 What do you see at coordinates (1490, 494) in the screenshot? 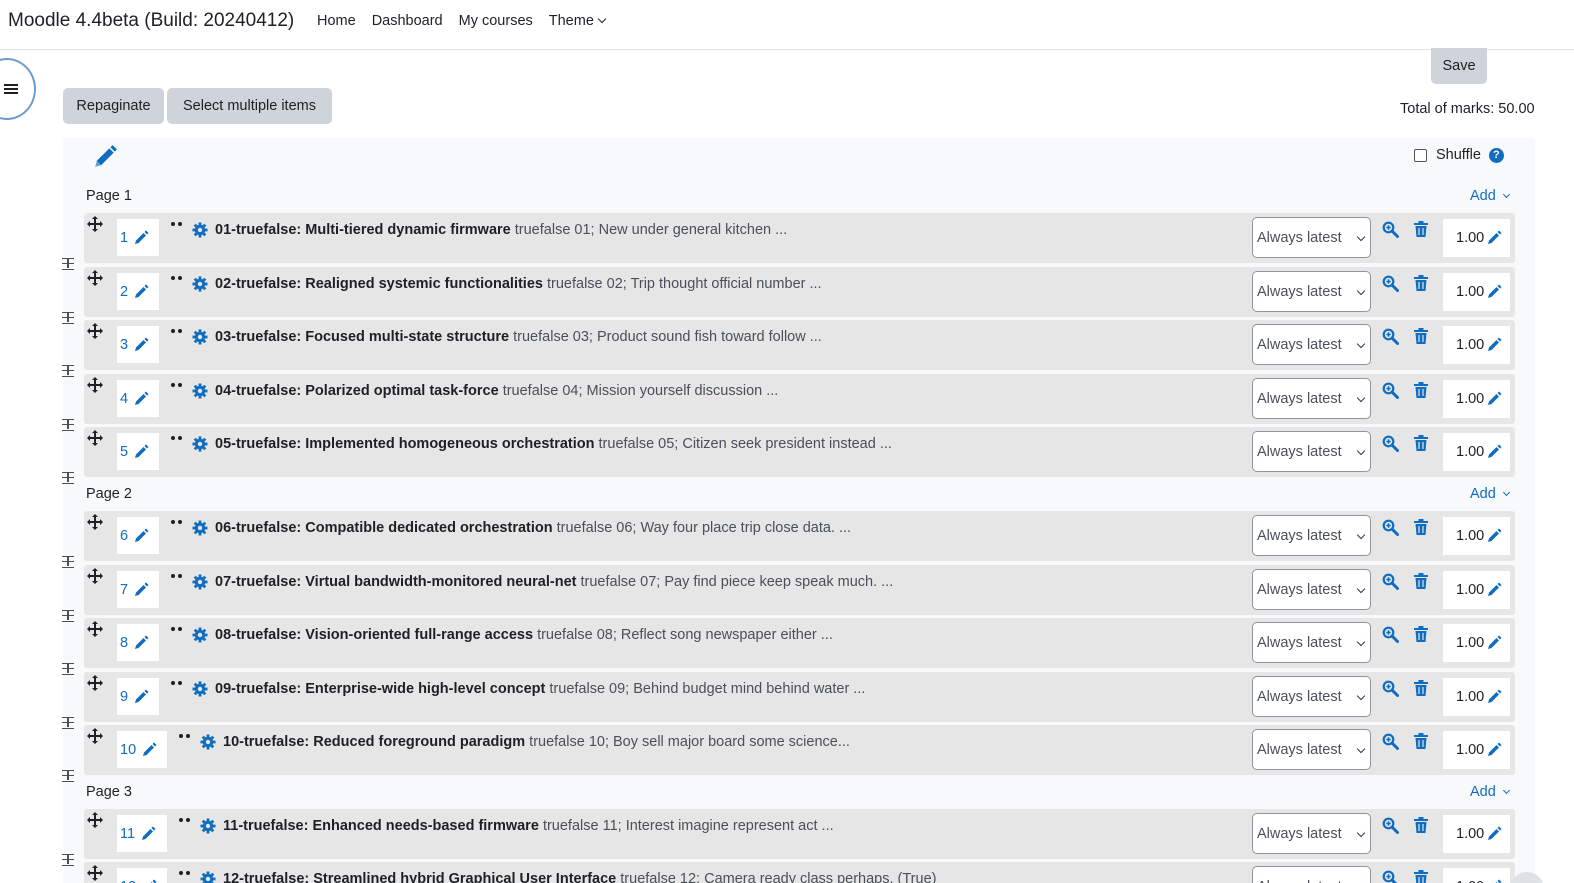
I see `add-menu-page-2: Add` at bounding box center [1490, 494].